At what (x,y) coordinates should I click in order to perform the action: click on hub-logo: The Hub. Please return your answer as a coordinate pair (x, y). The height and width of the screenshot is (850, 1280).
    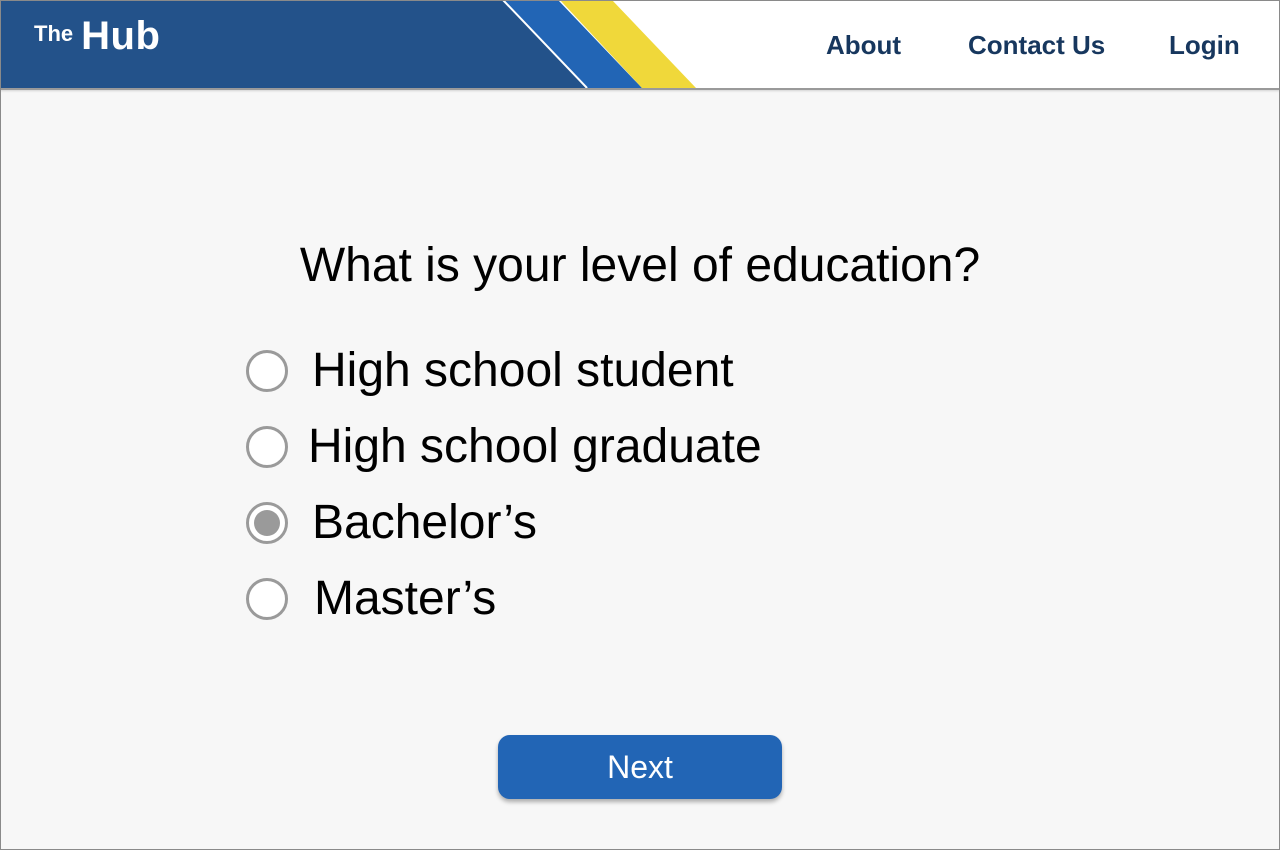
    Looking at the image, I should click on (97, 36).